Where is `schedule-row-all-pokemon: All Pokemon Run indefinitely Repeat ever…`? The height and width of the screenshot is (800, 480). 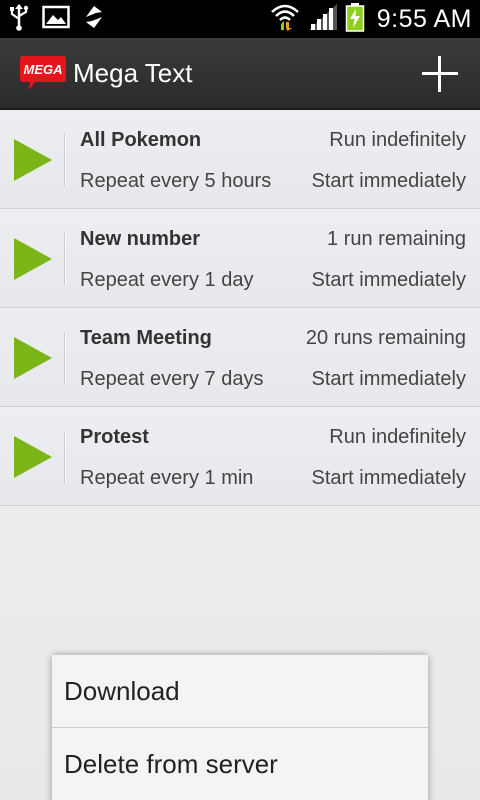 schedule-row-all-pokemon: All Pokemon Run indefinitely Repeat ever… is located at coordinates (240, 159).